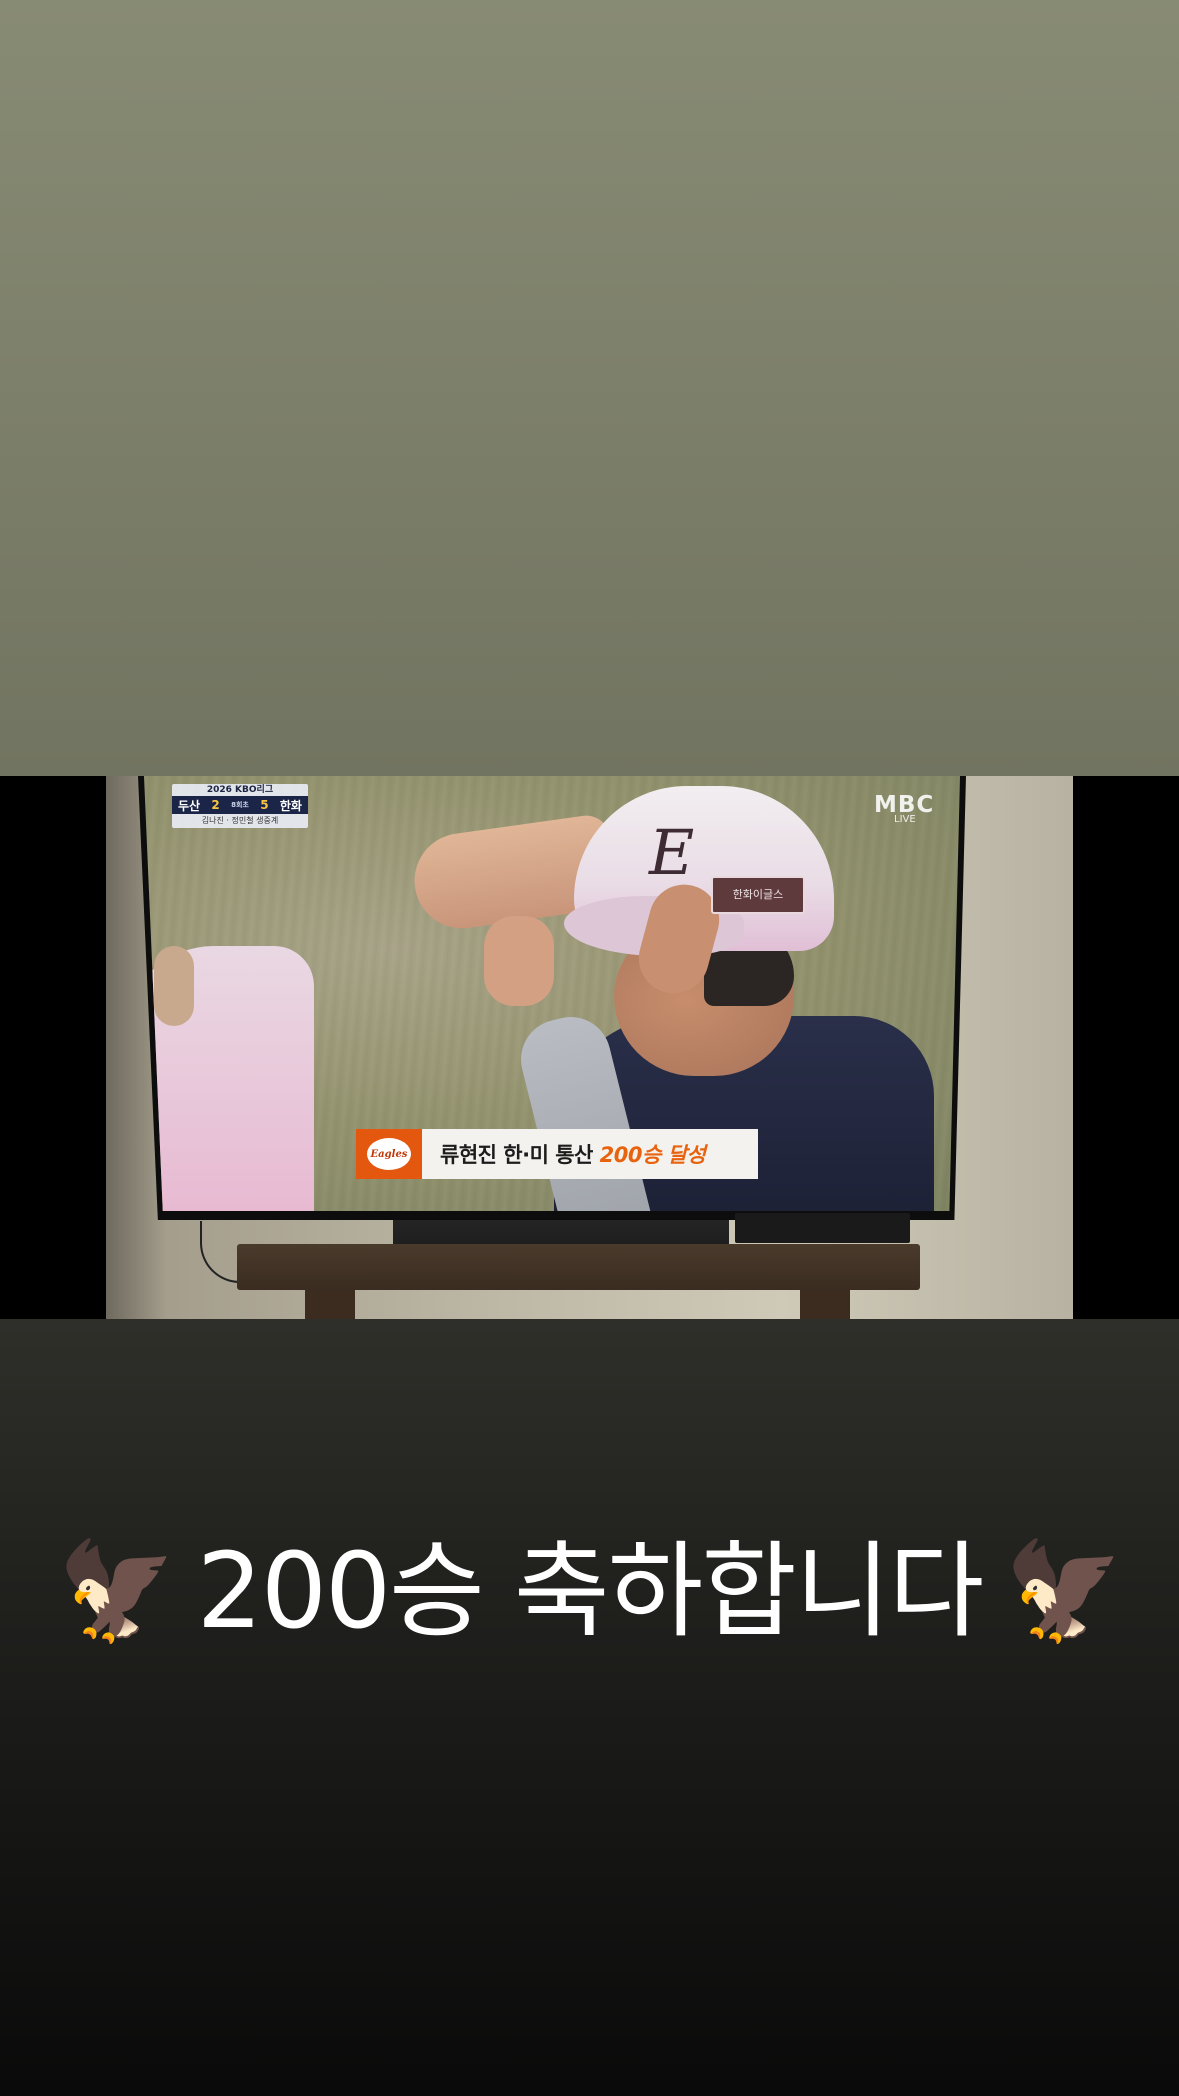 The height and width of the screenshot is (2096, 1179). I want to click on away-team: 두산, so click(189, 805).